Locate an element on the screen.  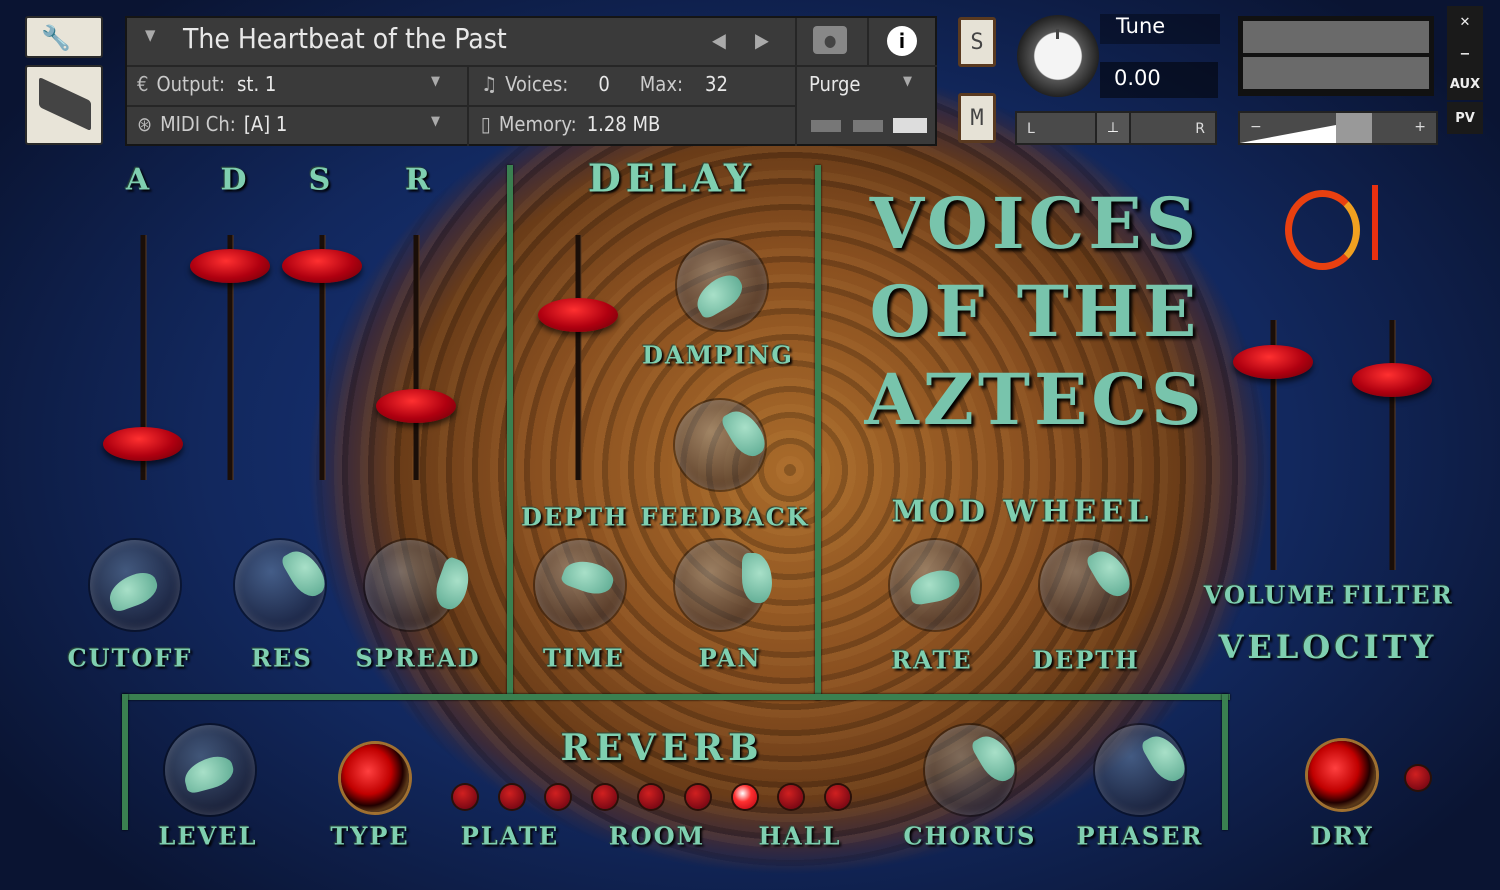
tune-value: 0.00 is located at coordinates (1159, 80).